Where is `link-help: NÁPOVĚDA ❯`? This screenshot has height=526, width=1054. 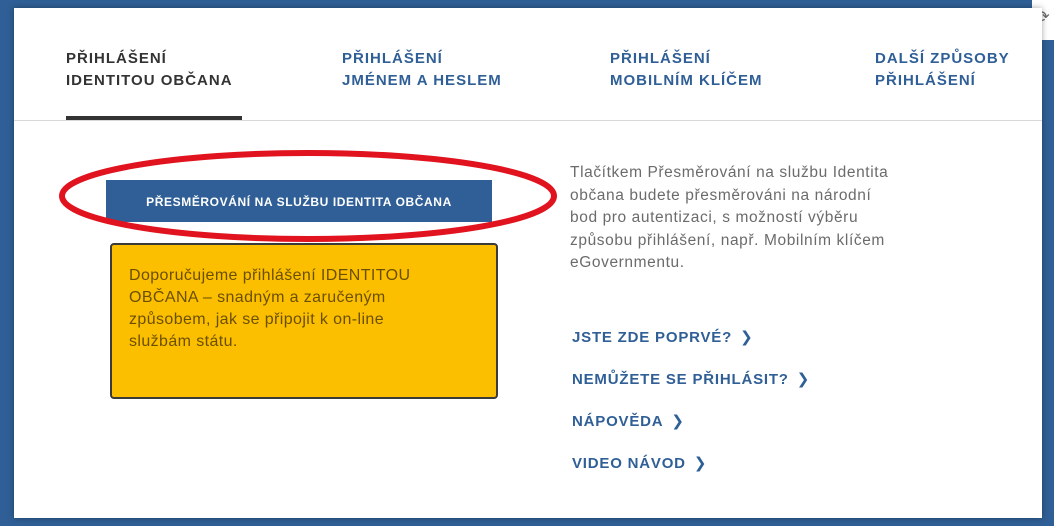 link-help: NÁPOVĚDA ❯ is located at coordinates (628, 421).